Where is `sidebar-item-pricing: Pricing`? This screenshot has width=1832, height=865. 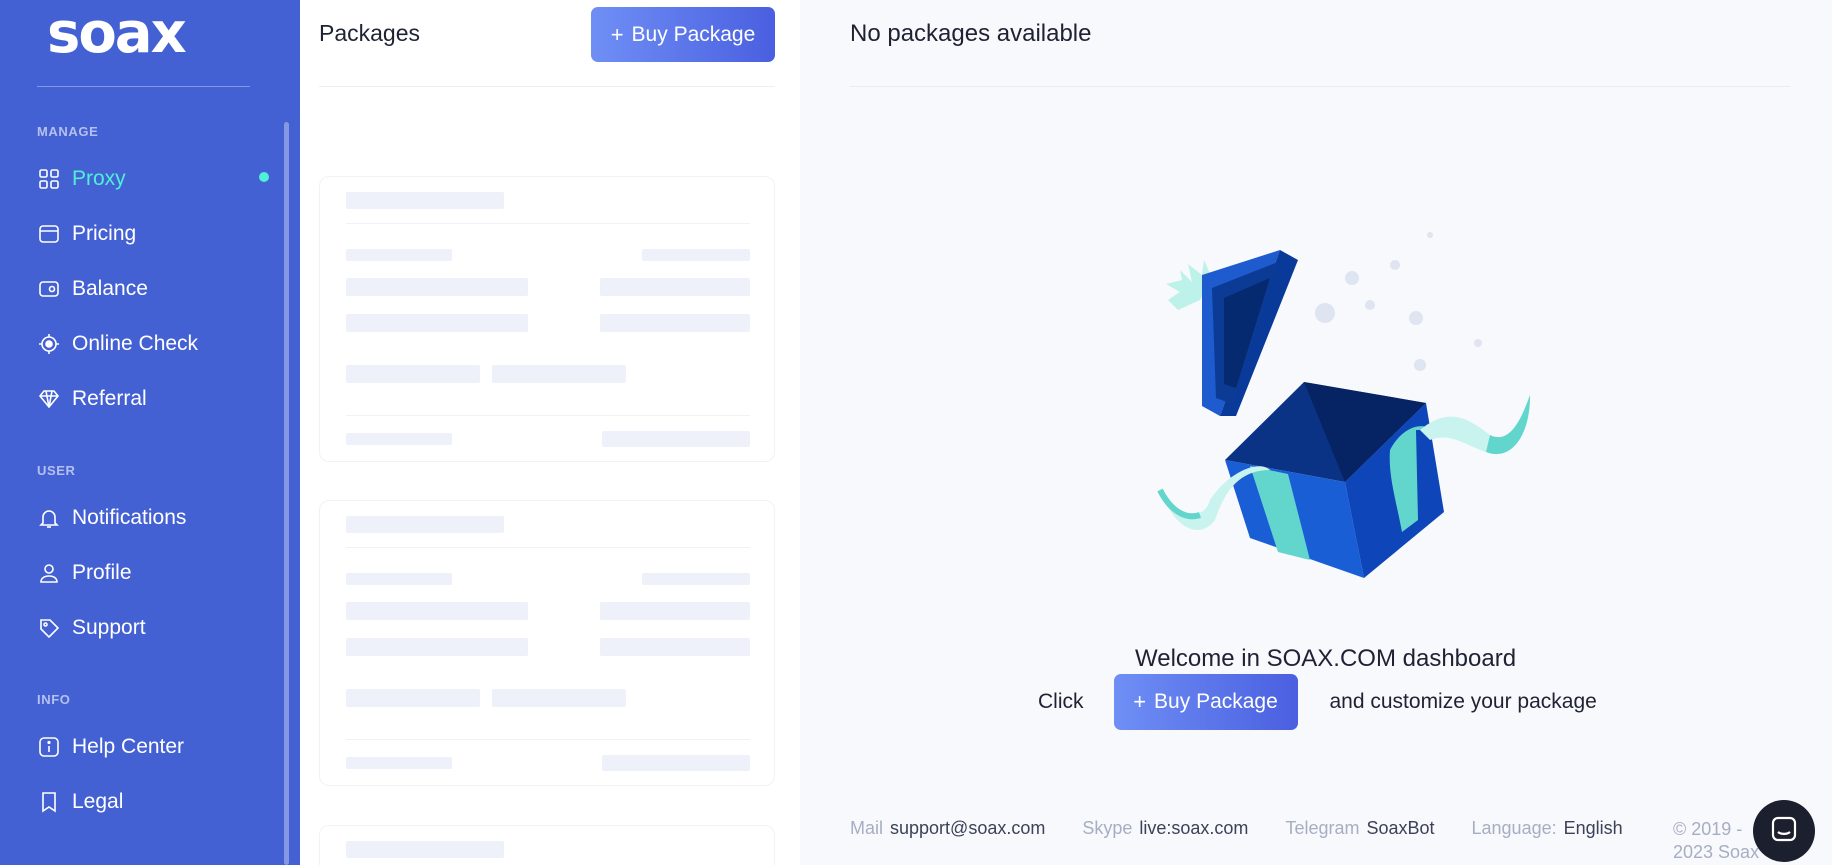 sidebar-item-pricing: Pricing is located at coordinates (157, 234).